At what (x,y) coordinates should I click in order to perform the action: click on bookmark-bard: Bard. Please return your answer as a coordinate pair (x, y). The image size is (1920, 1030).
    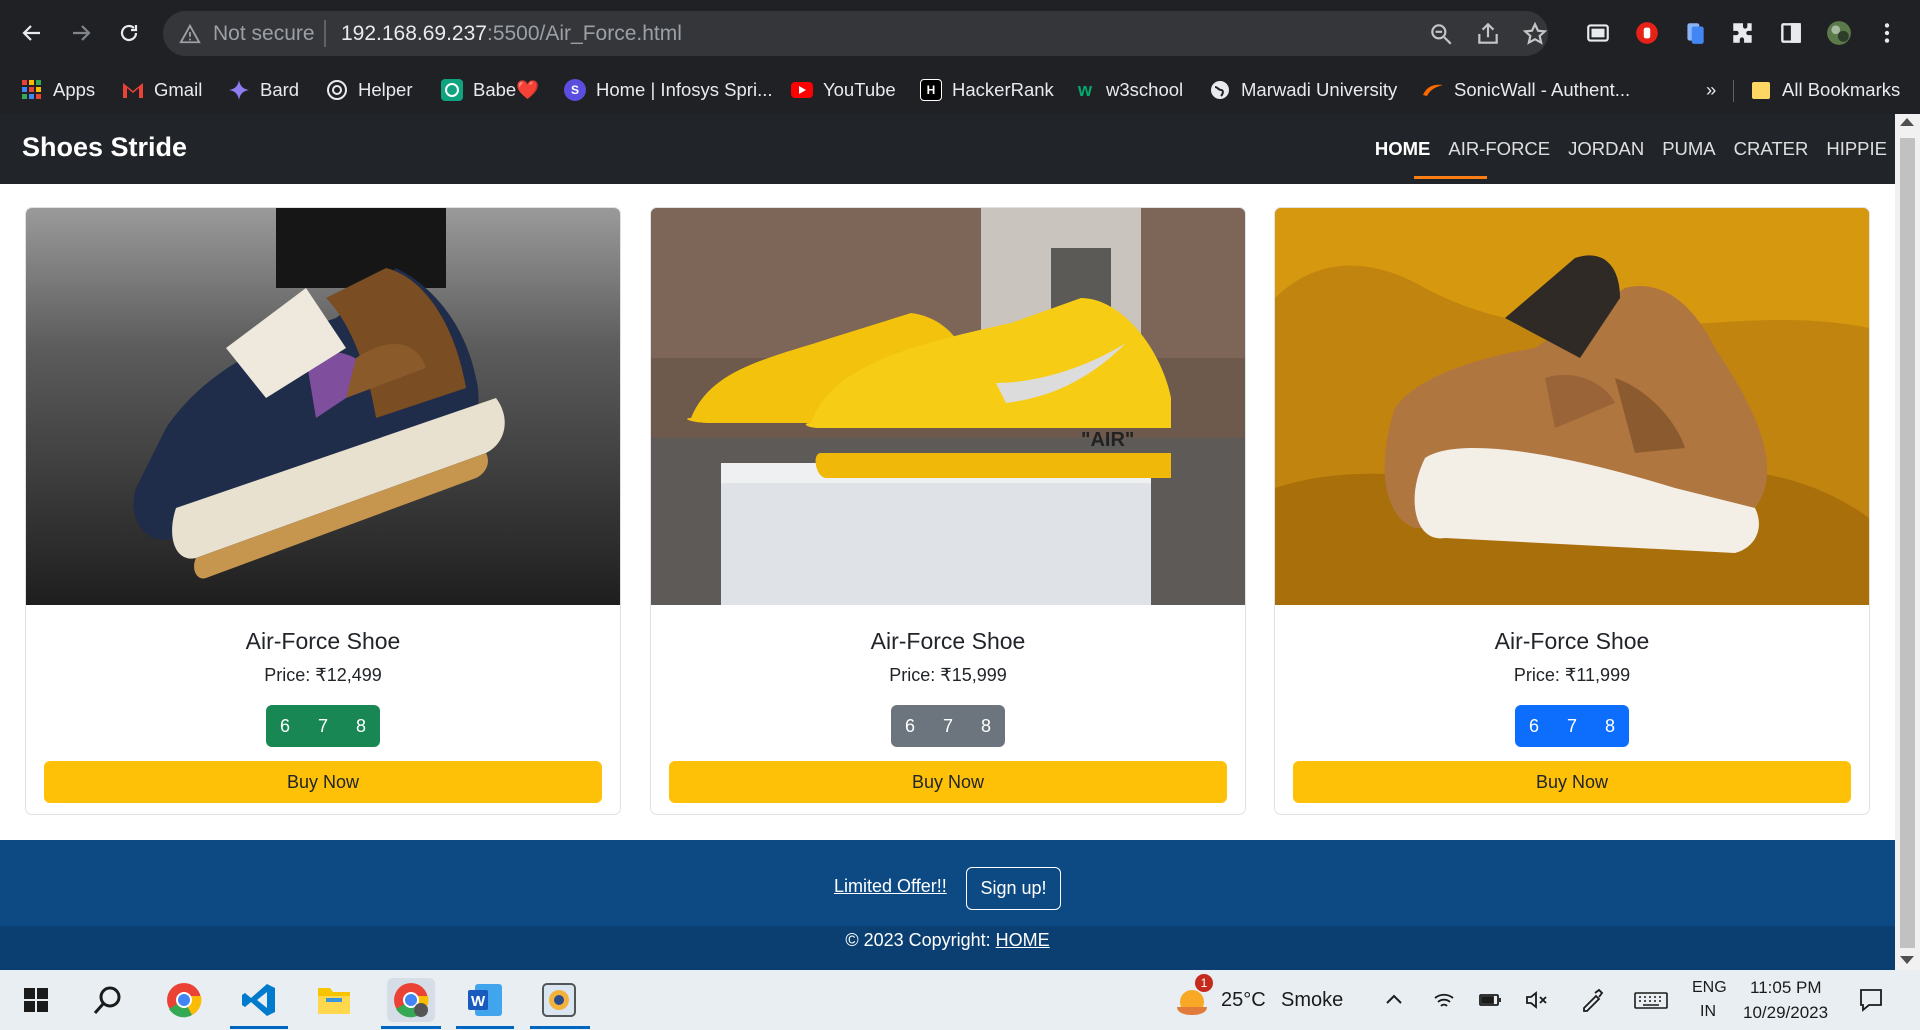
    Looking at the image, I should click on (263, 90).